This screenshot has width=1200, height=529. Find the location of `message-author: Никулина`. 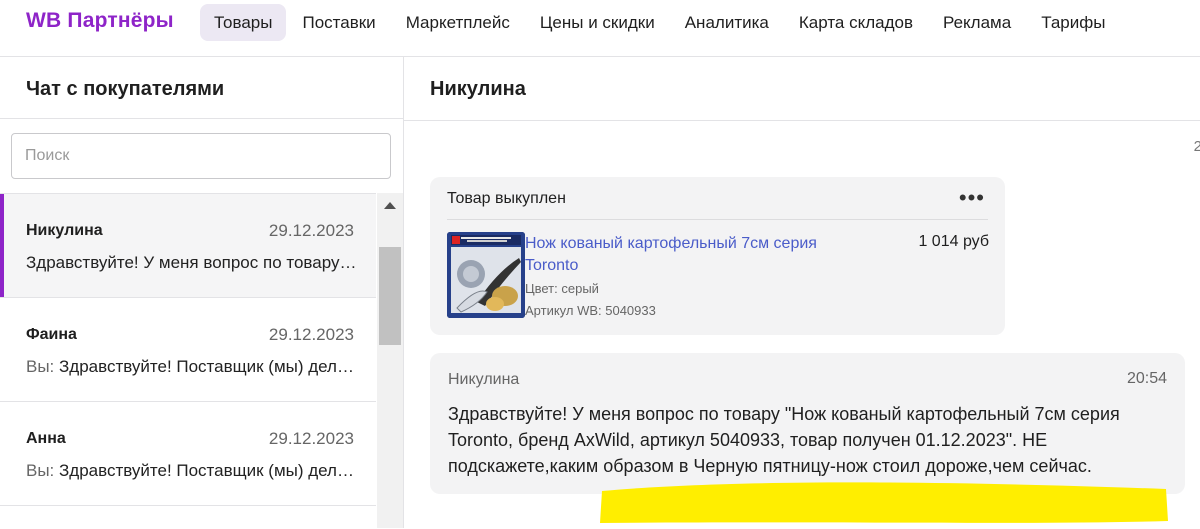

message-author: Никулина is located at coordinates (484, 379).